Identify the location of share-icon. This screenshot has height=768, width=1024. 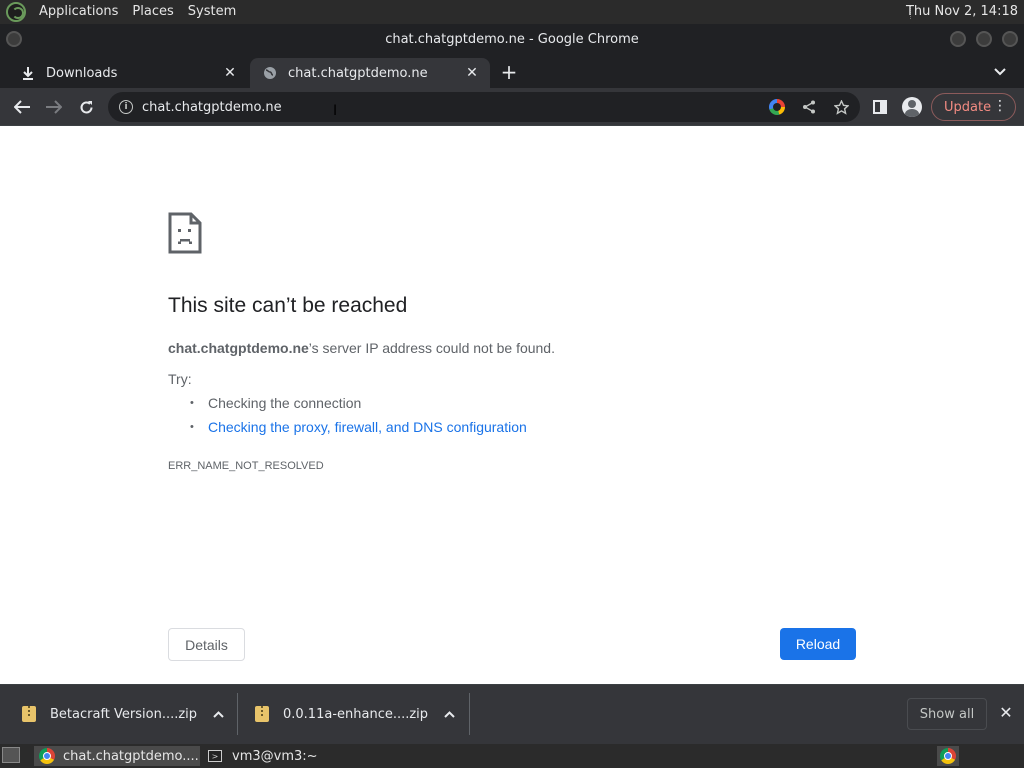
(809, 107).